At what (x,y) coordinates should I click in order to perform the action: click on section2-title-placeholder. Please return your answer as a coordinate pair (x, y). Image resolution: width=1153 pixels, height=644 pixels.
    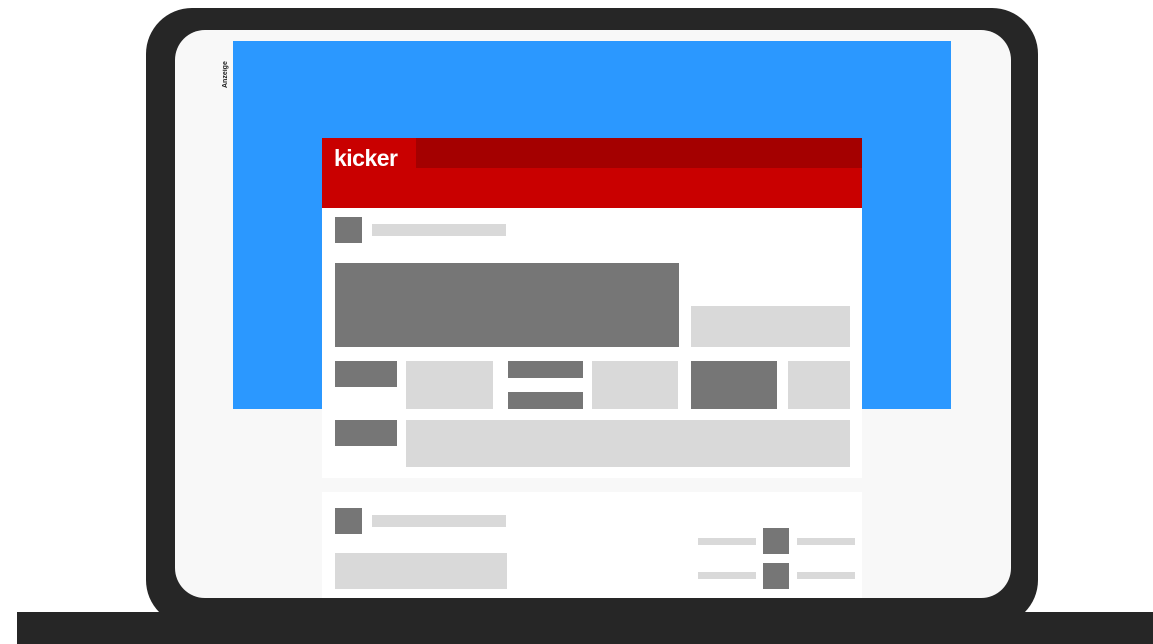
    Looking at the image, I should click on (439, 521).